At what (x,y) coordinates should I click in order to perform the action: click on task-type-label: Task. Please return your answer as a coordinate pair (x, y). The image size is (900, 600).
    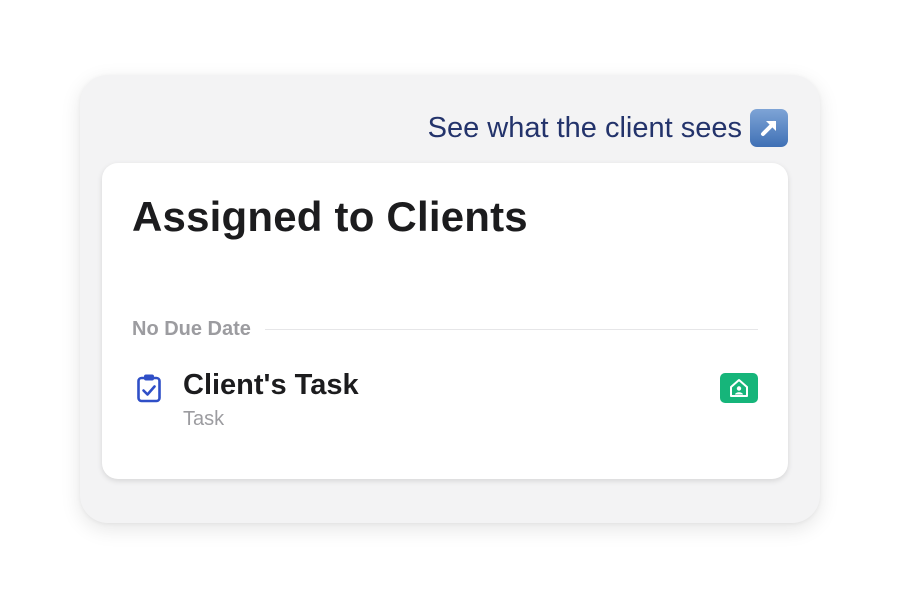
    Looking at the image, I should click on (204, 419).